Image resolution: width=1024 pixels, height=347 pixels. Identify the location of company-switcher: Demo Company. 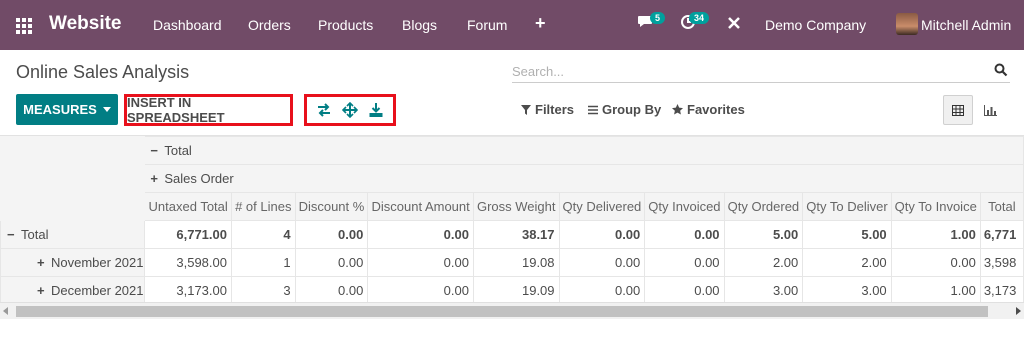
(815, 25).